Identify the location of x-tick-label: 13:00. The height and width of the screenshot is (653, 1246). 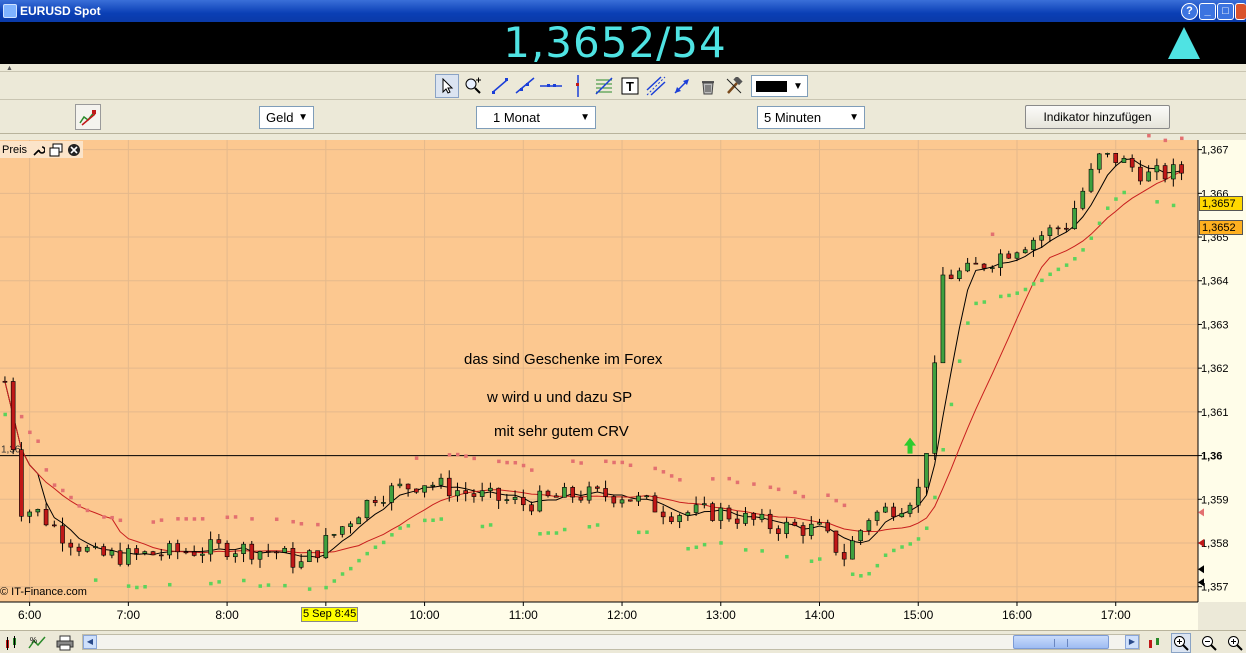
(721, 615).